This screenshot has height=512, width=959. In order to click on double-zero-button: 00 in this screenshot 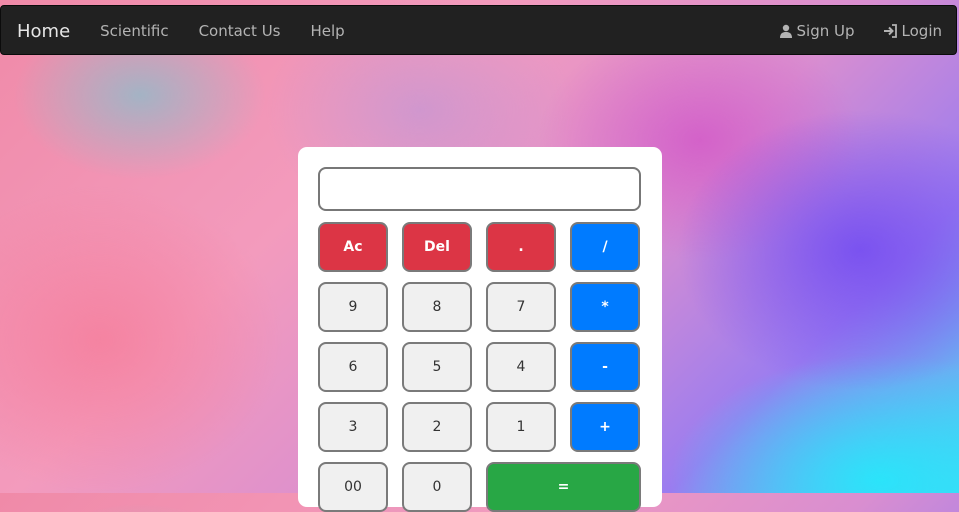, I will do `click(353, 487)`.